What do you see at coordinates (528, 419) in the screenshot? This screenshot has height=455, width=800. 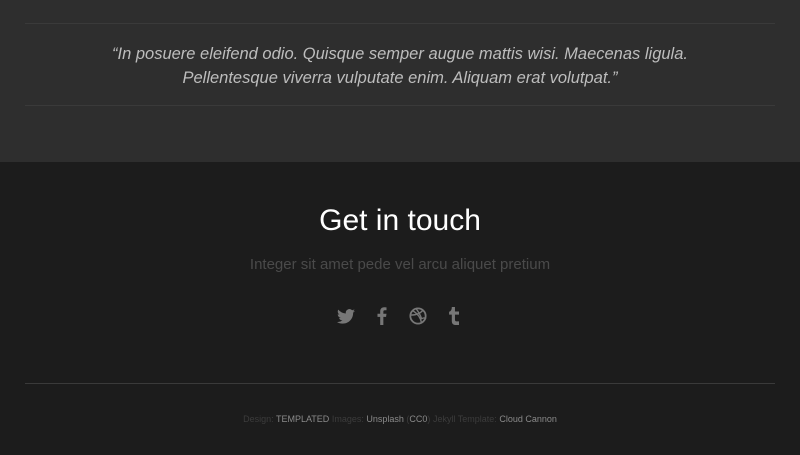 I see `cloud-cannon-link: Cloud Cannon` at bounding box center [528, 419].